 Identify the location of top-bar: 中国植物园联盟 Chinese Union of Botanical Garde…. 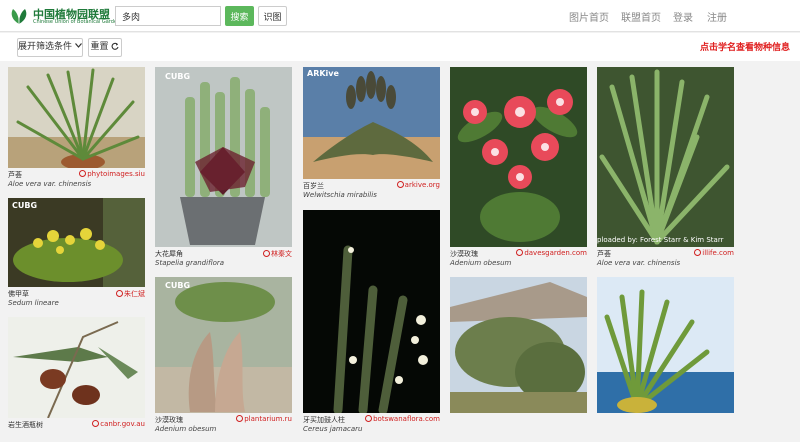
(400, 16).